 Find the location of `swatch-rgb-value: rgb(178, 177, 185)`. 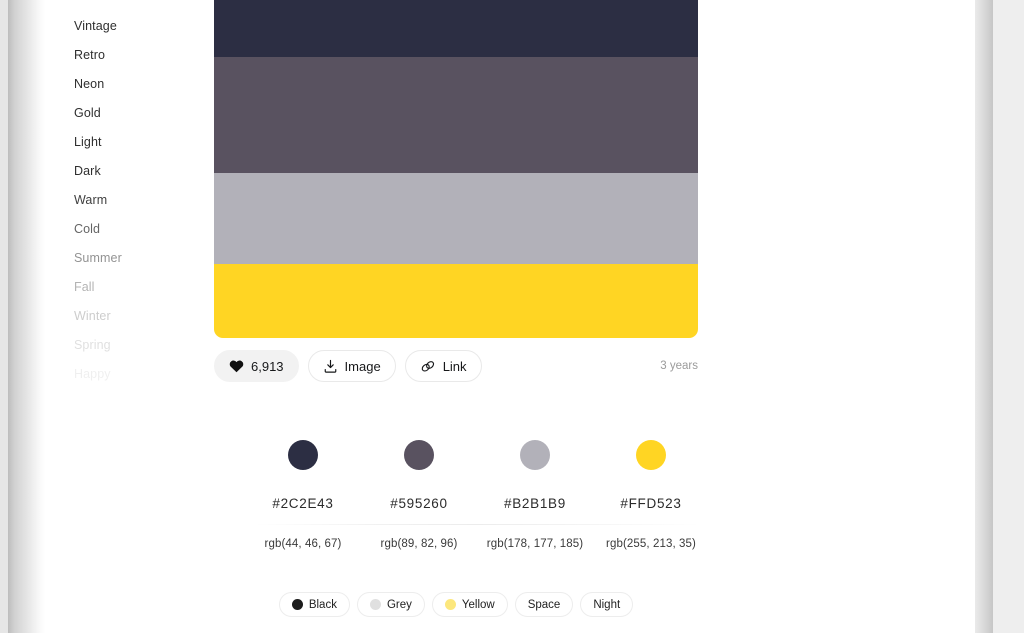

swatch-rgb-value: rgb(178, 177, 185) is located at coordinates (535, 544).